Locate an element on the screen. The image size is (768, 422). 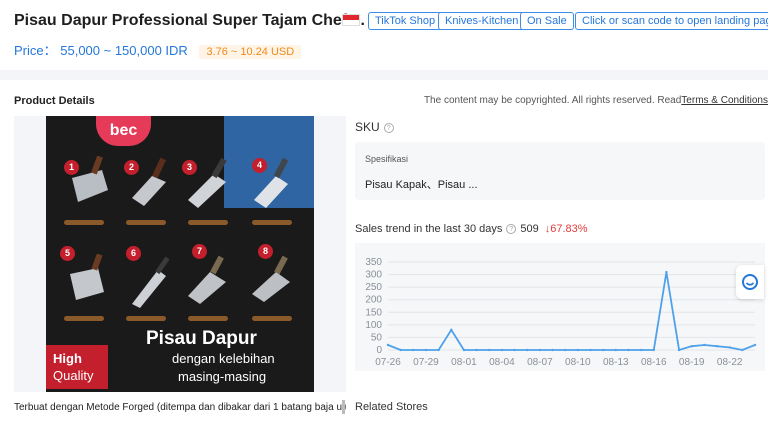
tag-on-sale: On Sale is located at coordinates (547, 21).